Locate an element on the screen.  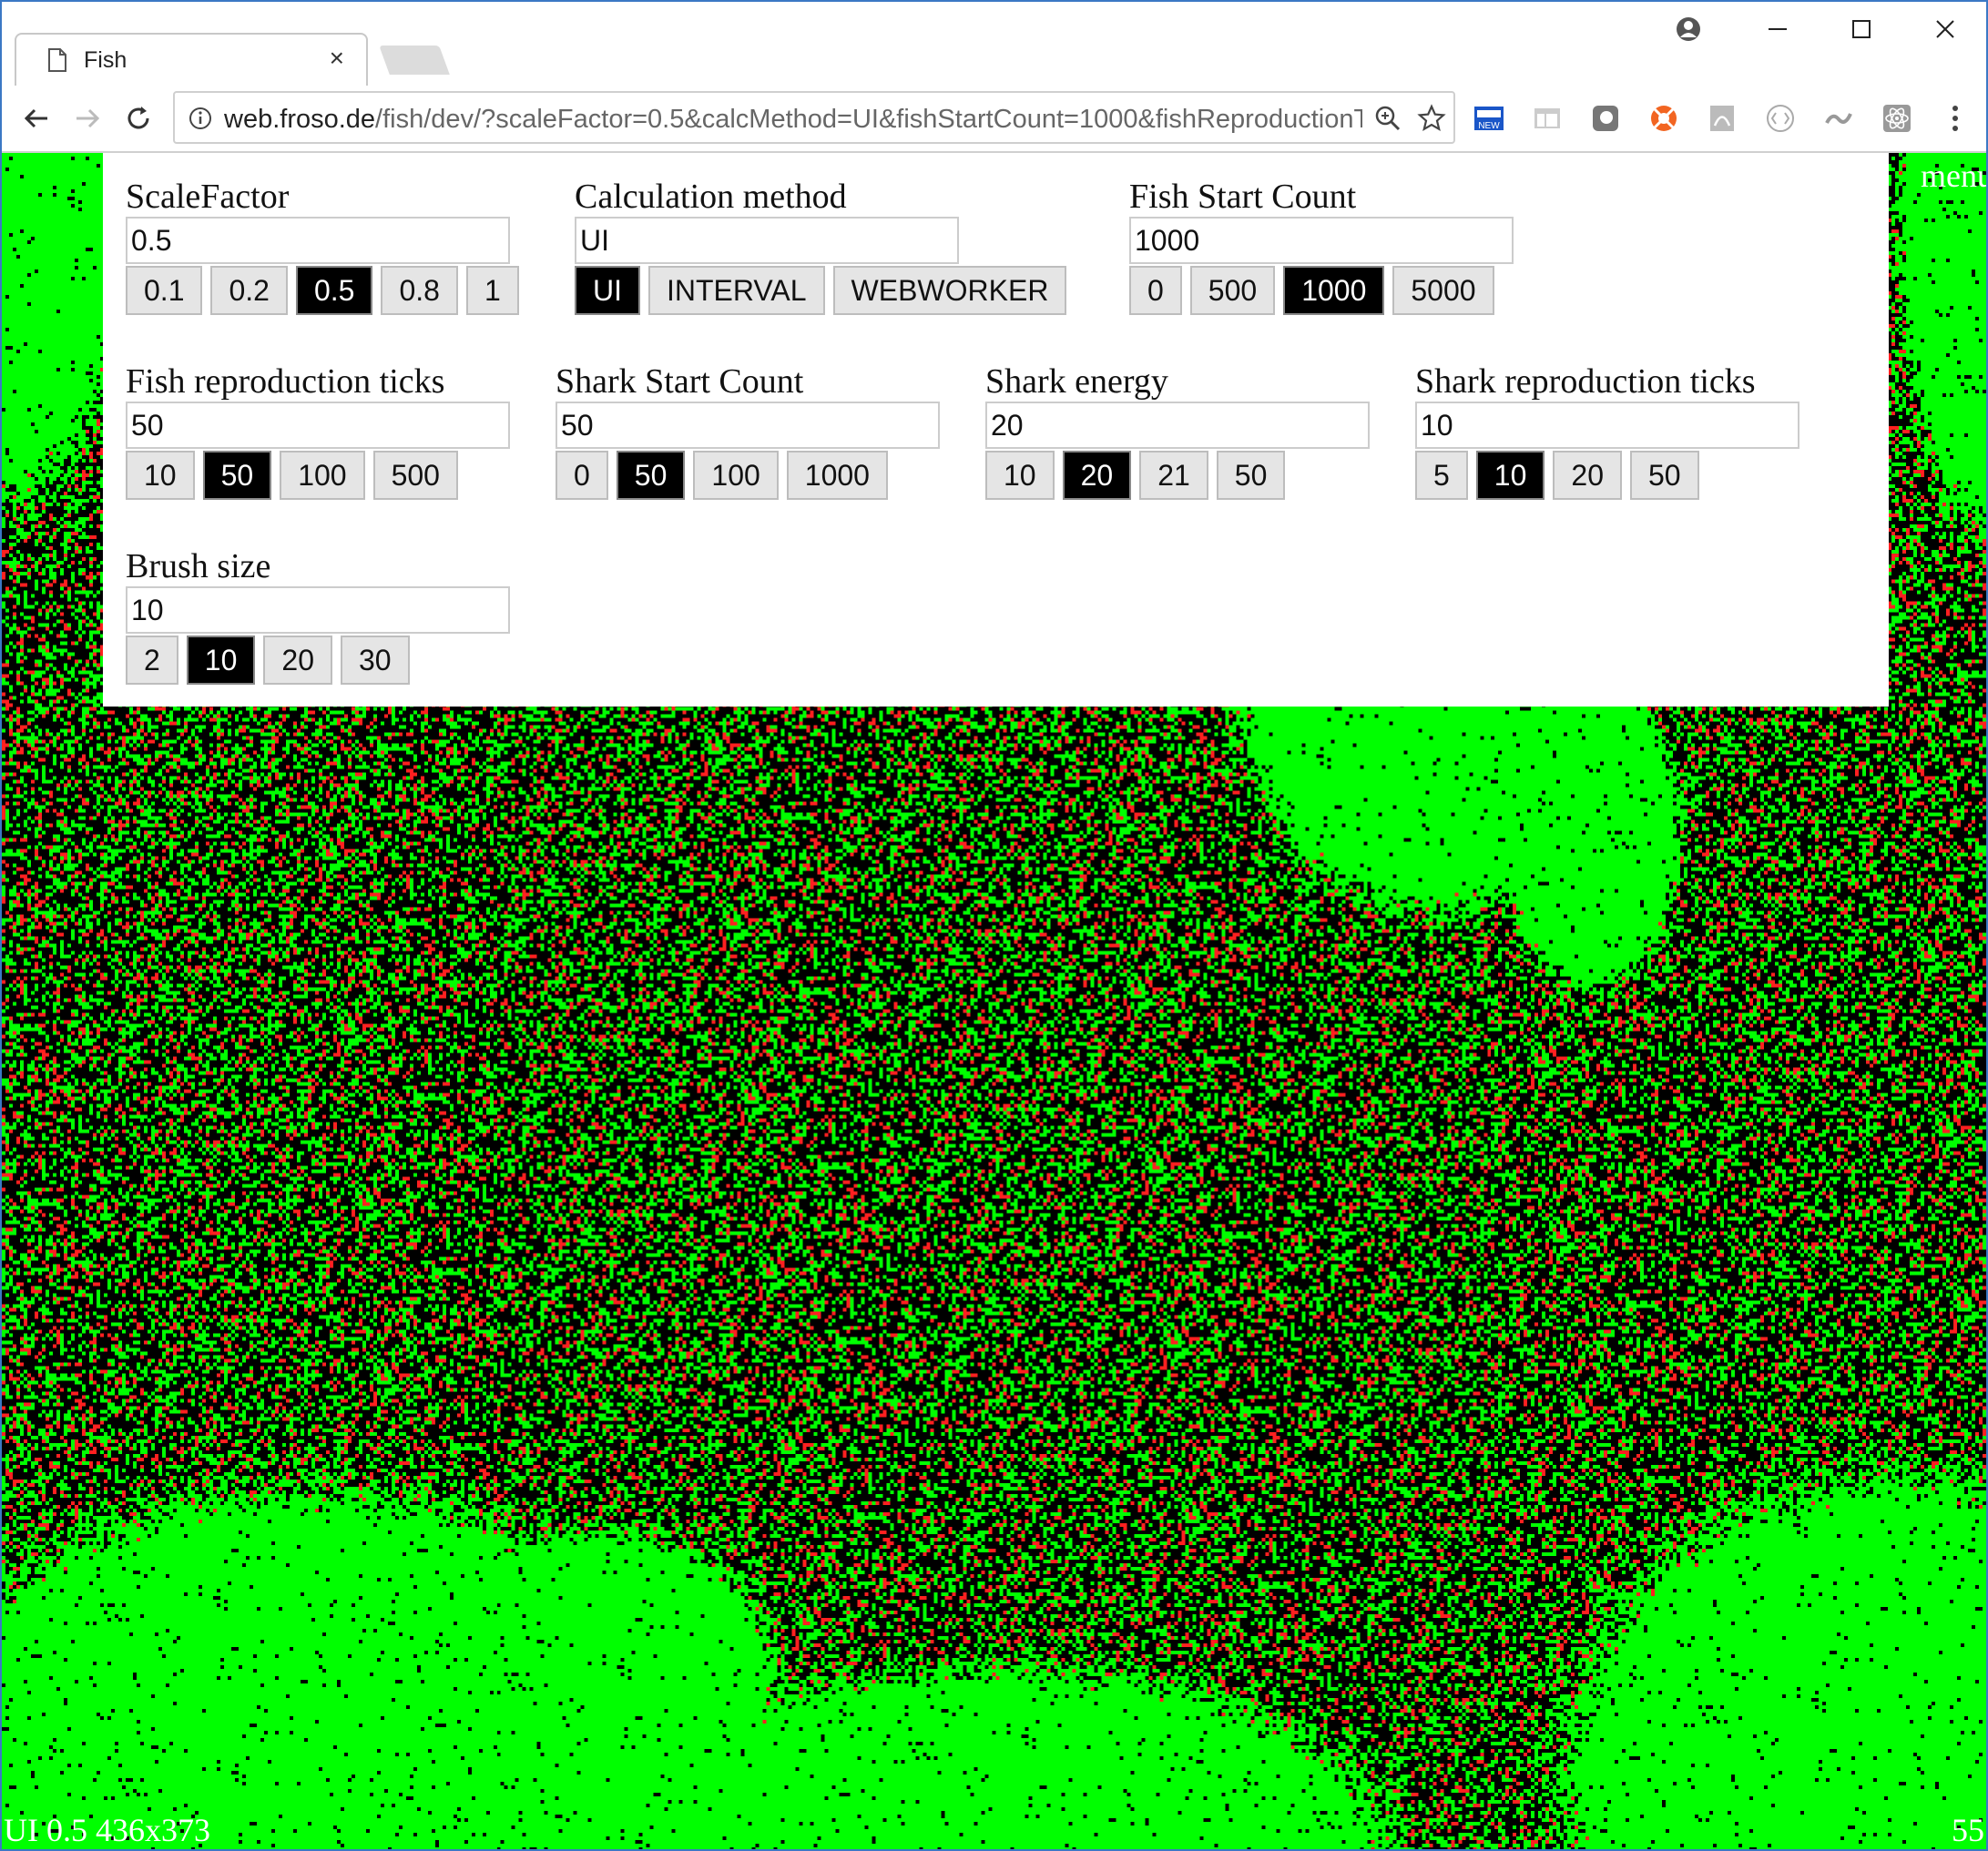
shark-reproduction-ticks-options: 5 10 20 50 is located at coordinates (1607, 475).